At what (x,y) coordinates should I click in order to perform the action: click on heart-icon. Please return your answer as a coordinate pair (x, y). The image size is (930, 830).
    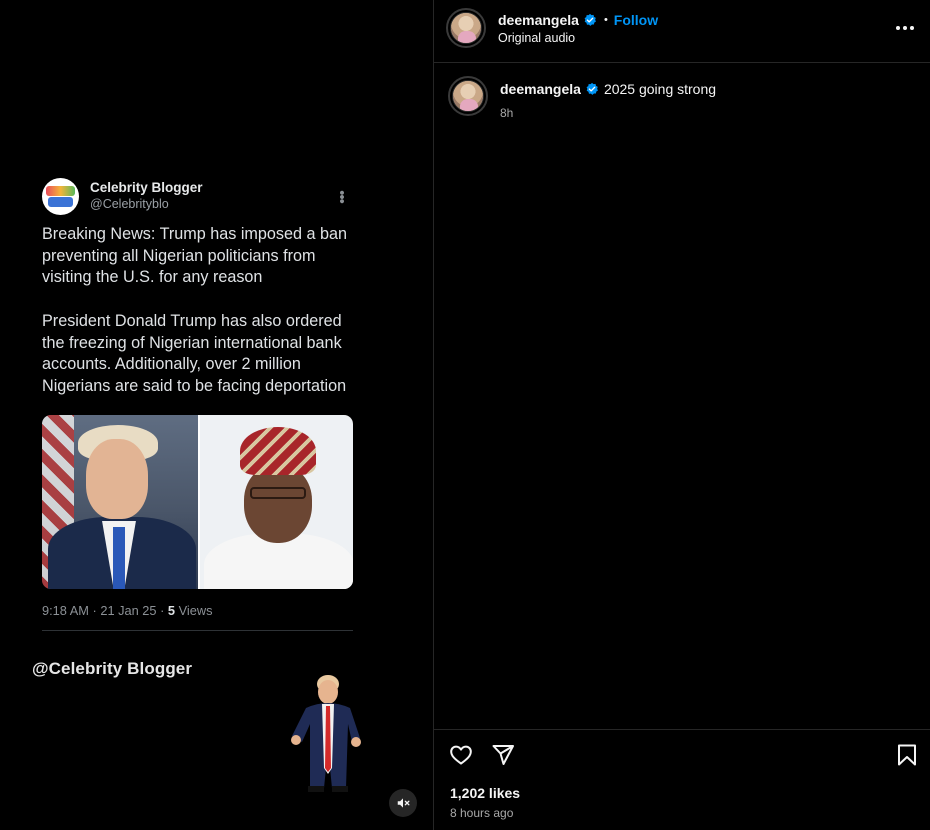
    Looking at the image, I should click on (461, 755).